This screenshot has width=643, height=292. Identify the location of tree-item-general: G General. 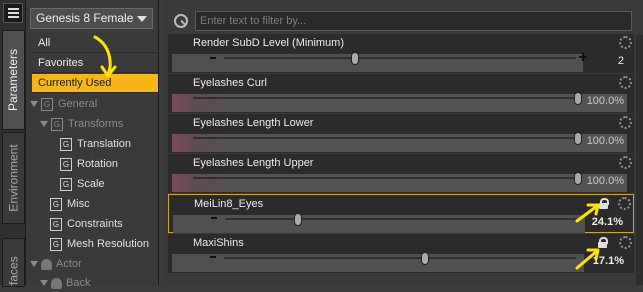
(63, 104).